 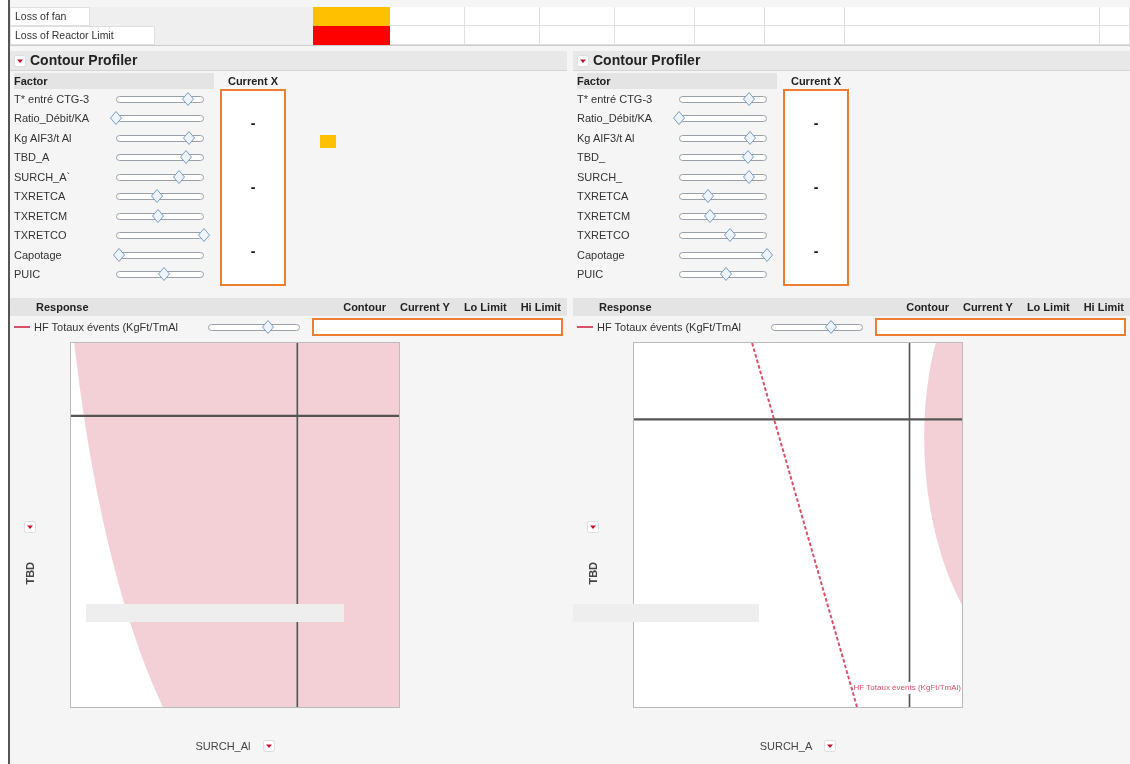 What do you see at coordinates (907, 688) in the screenshot?
I see `contour-label: HF Totaux évents (KgFt/TmAl)` at bounding box center [907, 688].